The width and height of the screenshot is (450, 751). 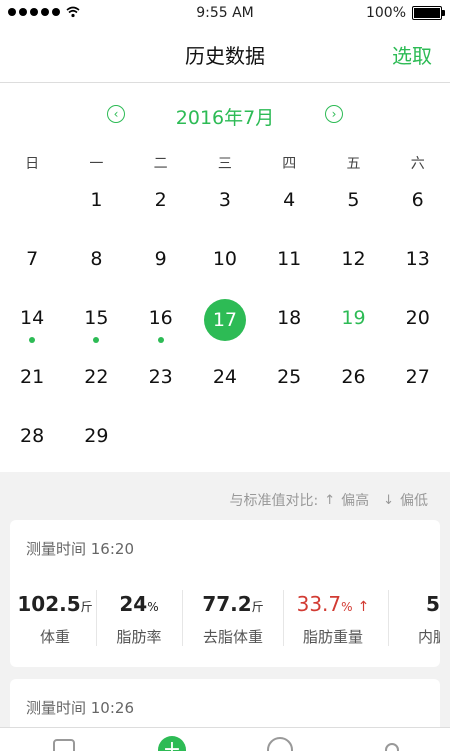 I want to click on weekday-row: 日一二三四五六, so click(x=225, y=163).